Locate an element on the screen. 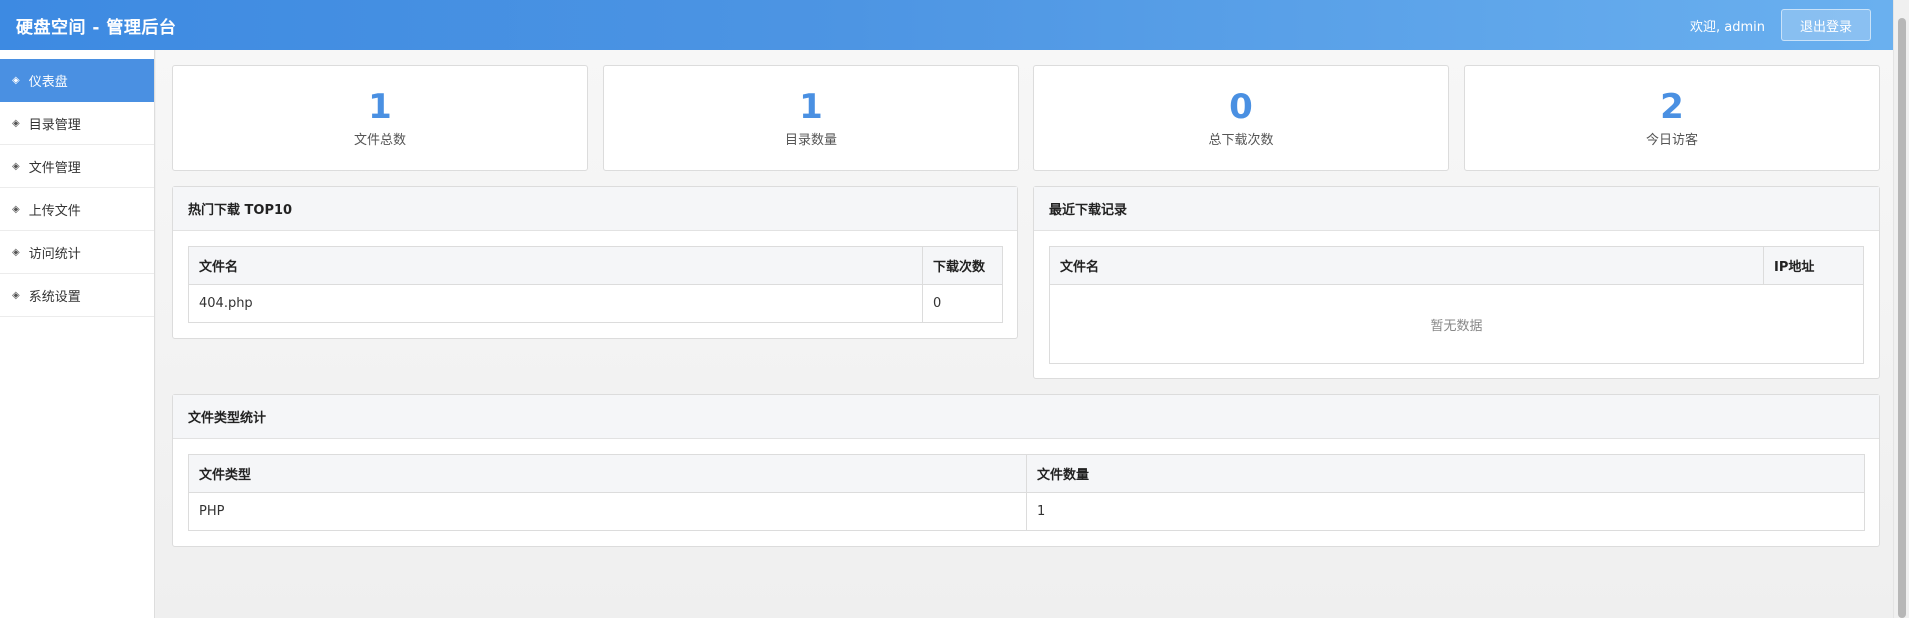 The width and height of the screenshot is (1909, 618). column-header-file-type: 文件类型 is located at coordinates (607, 473).